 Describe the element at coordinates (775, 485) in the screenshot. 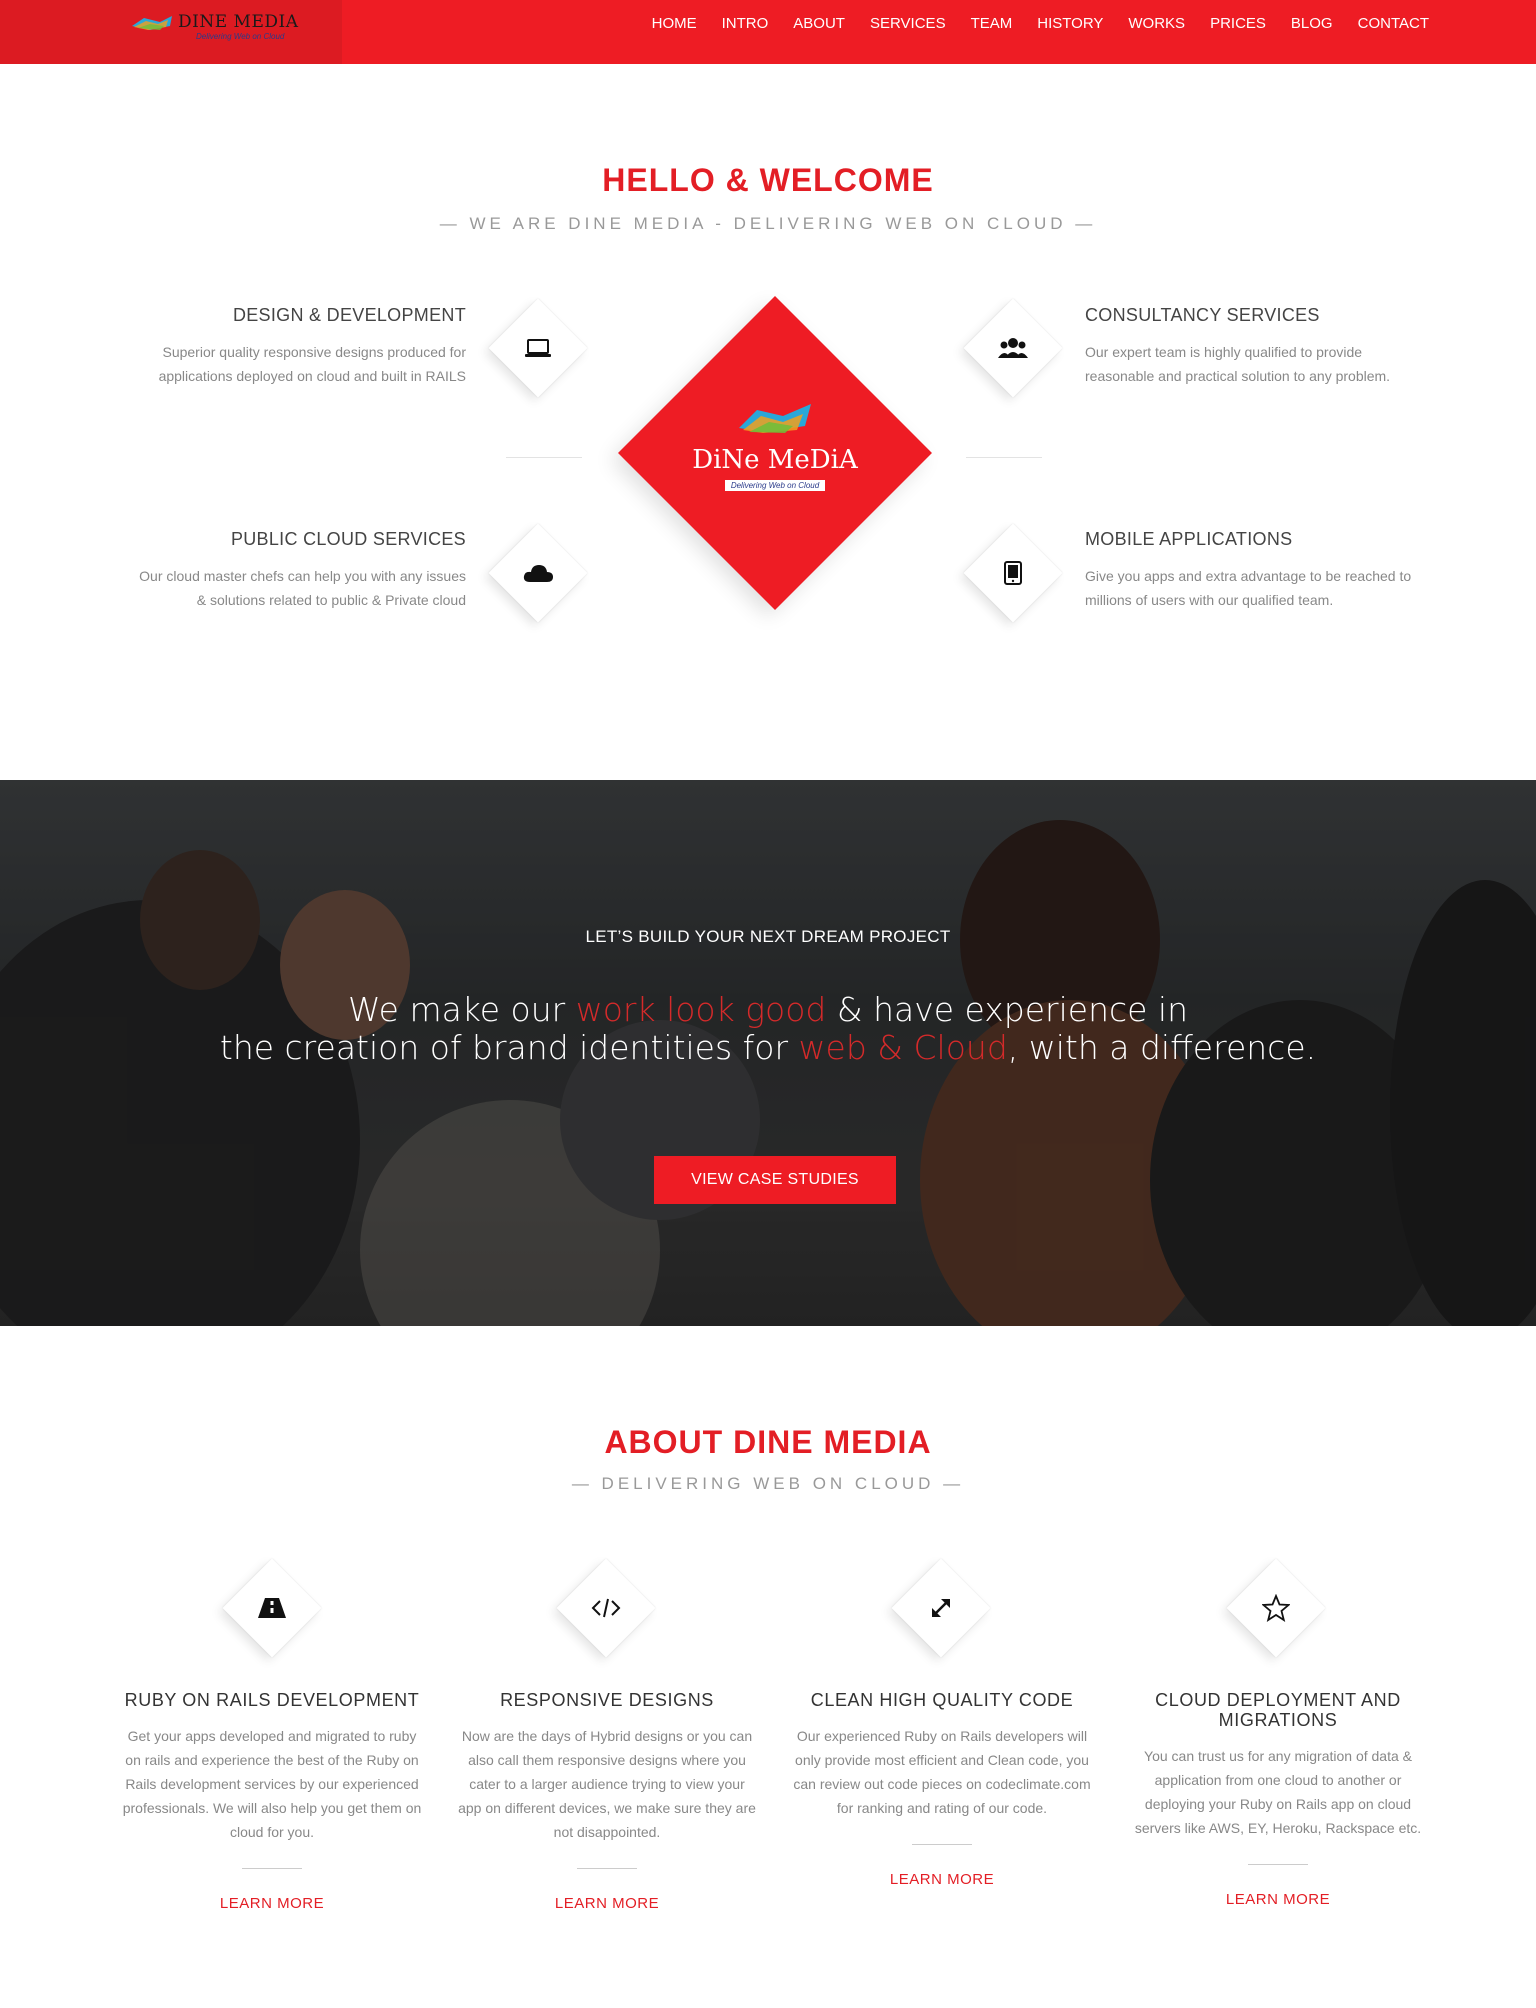

I see `center-logo-tagline: Delivering Web on Cloud` at that location.